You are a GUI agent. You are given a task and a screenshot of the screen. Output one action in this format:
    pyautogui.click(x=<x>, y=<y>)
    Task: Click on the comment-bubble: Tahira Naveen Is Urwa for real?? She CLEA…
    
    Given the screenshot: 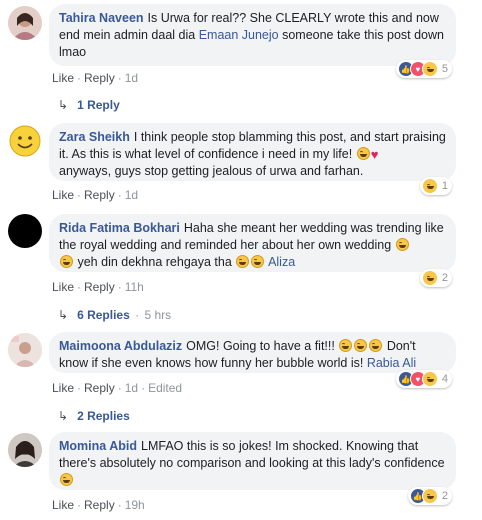 What is the action you would take?
    pyautogui.click(x=252, y=35)
    